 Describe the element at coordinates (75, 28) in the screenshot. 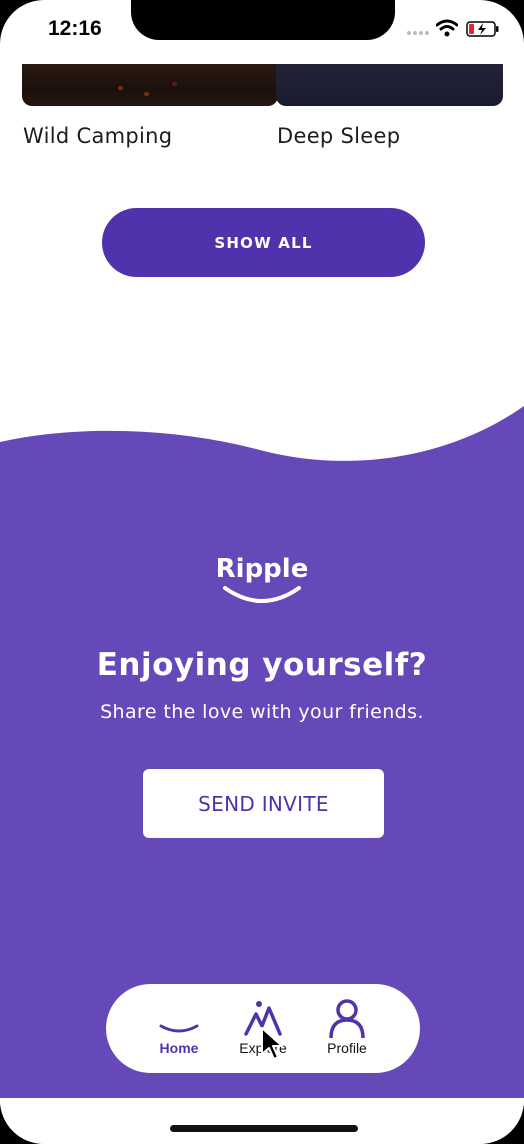

I see `status-time: 12:16` at that location.